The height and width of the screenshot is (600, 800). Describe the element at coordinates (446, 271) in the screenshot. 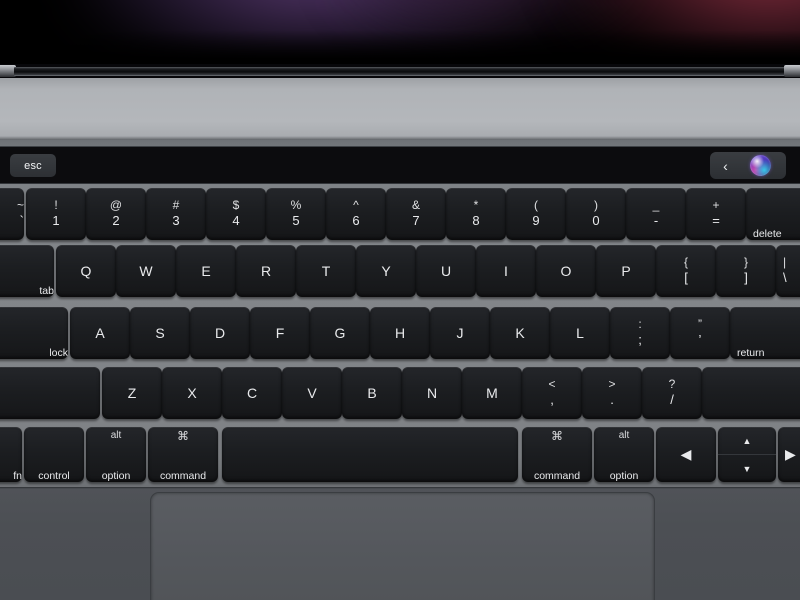

I see `key-u: U` at that location.